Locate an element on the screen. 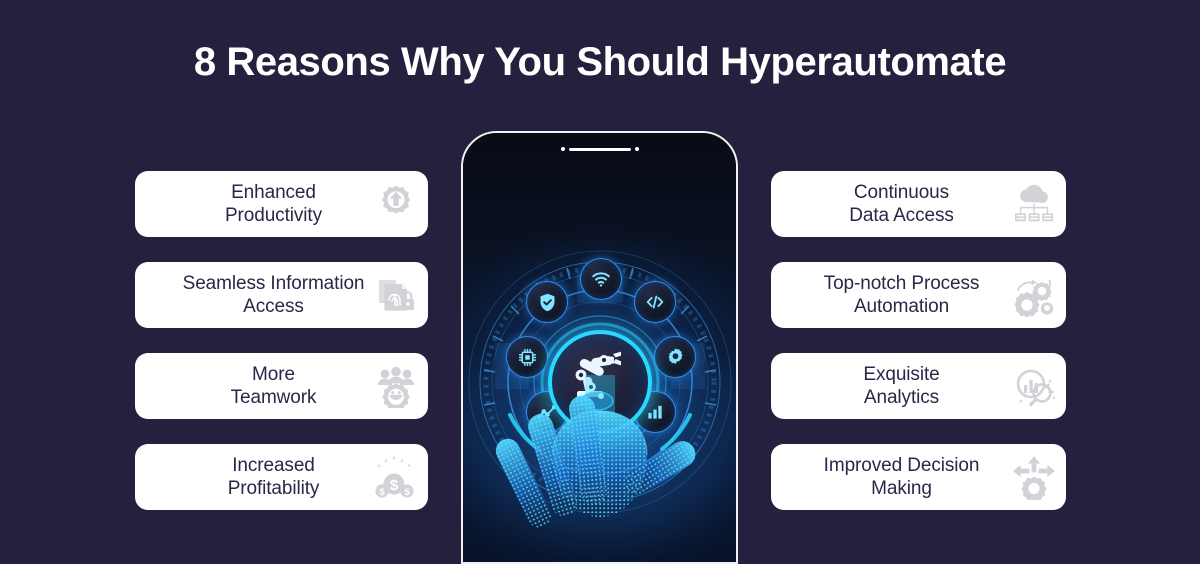 Image resolution: width=1200 pixels, height=564 pixels. reason-card-continuous-data-access: Continuous Data Access is located at coordinates (918, 204).